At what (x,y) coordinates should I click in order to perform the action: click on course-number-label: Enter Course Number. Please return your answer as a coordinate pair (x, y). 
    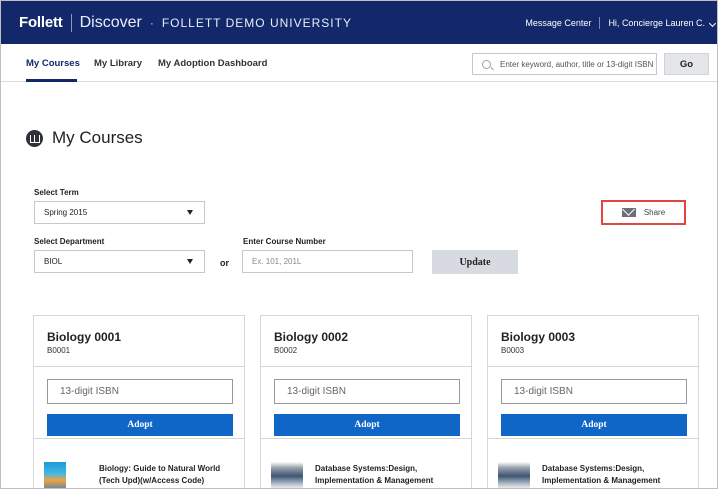
    Looking at the image, I should click on (284, 241).